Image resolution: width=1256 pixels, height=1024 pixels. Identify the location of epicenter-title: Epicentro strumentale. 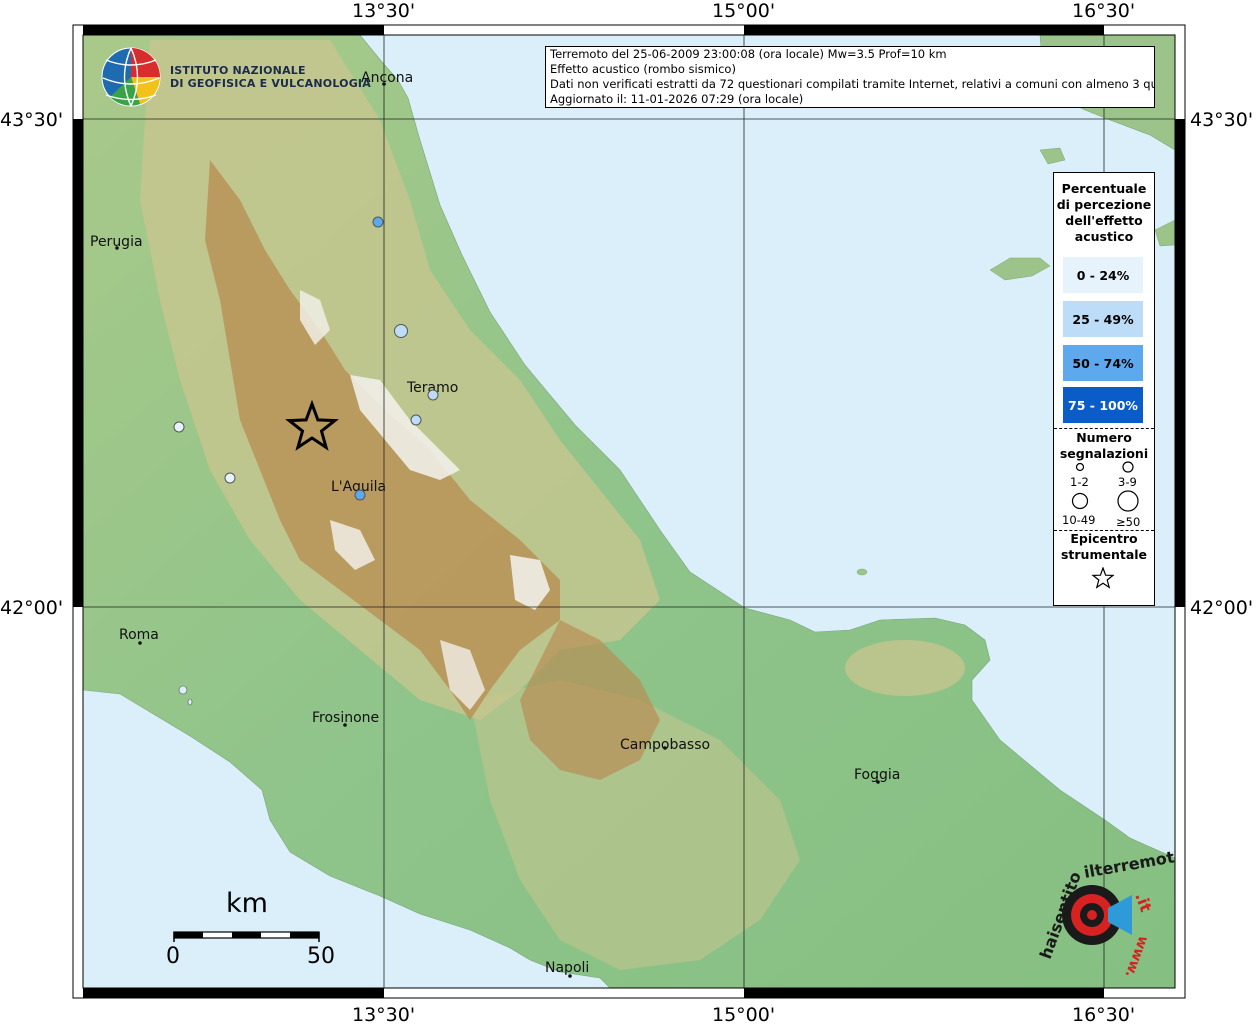
(1104, 546).